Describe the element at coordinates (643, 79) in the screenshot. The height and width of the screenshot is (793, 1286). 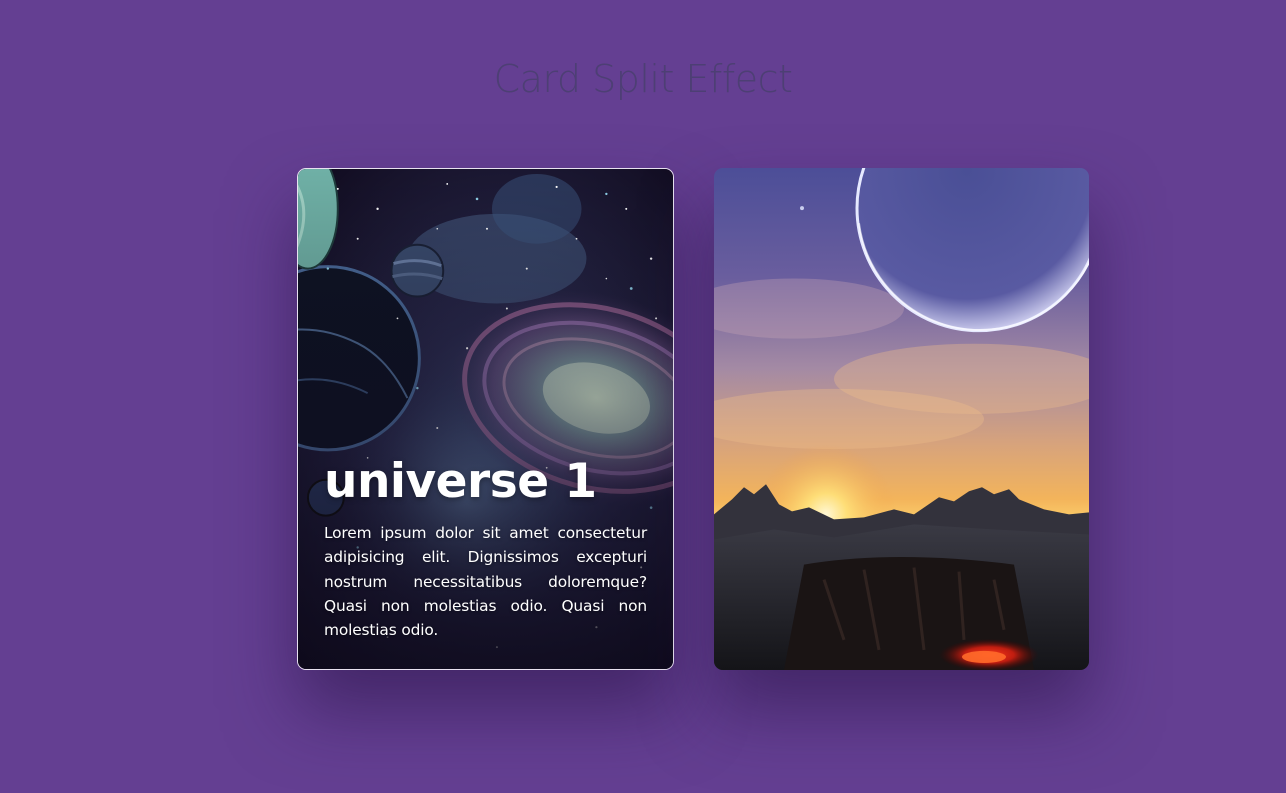
I see `page-title: Card Split Effect` at that location.